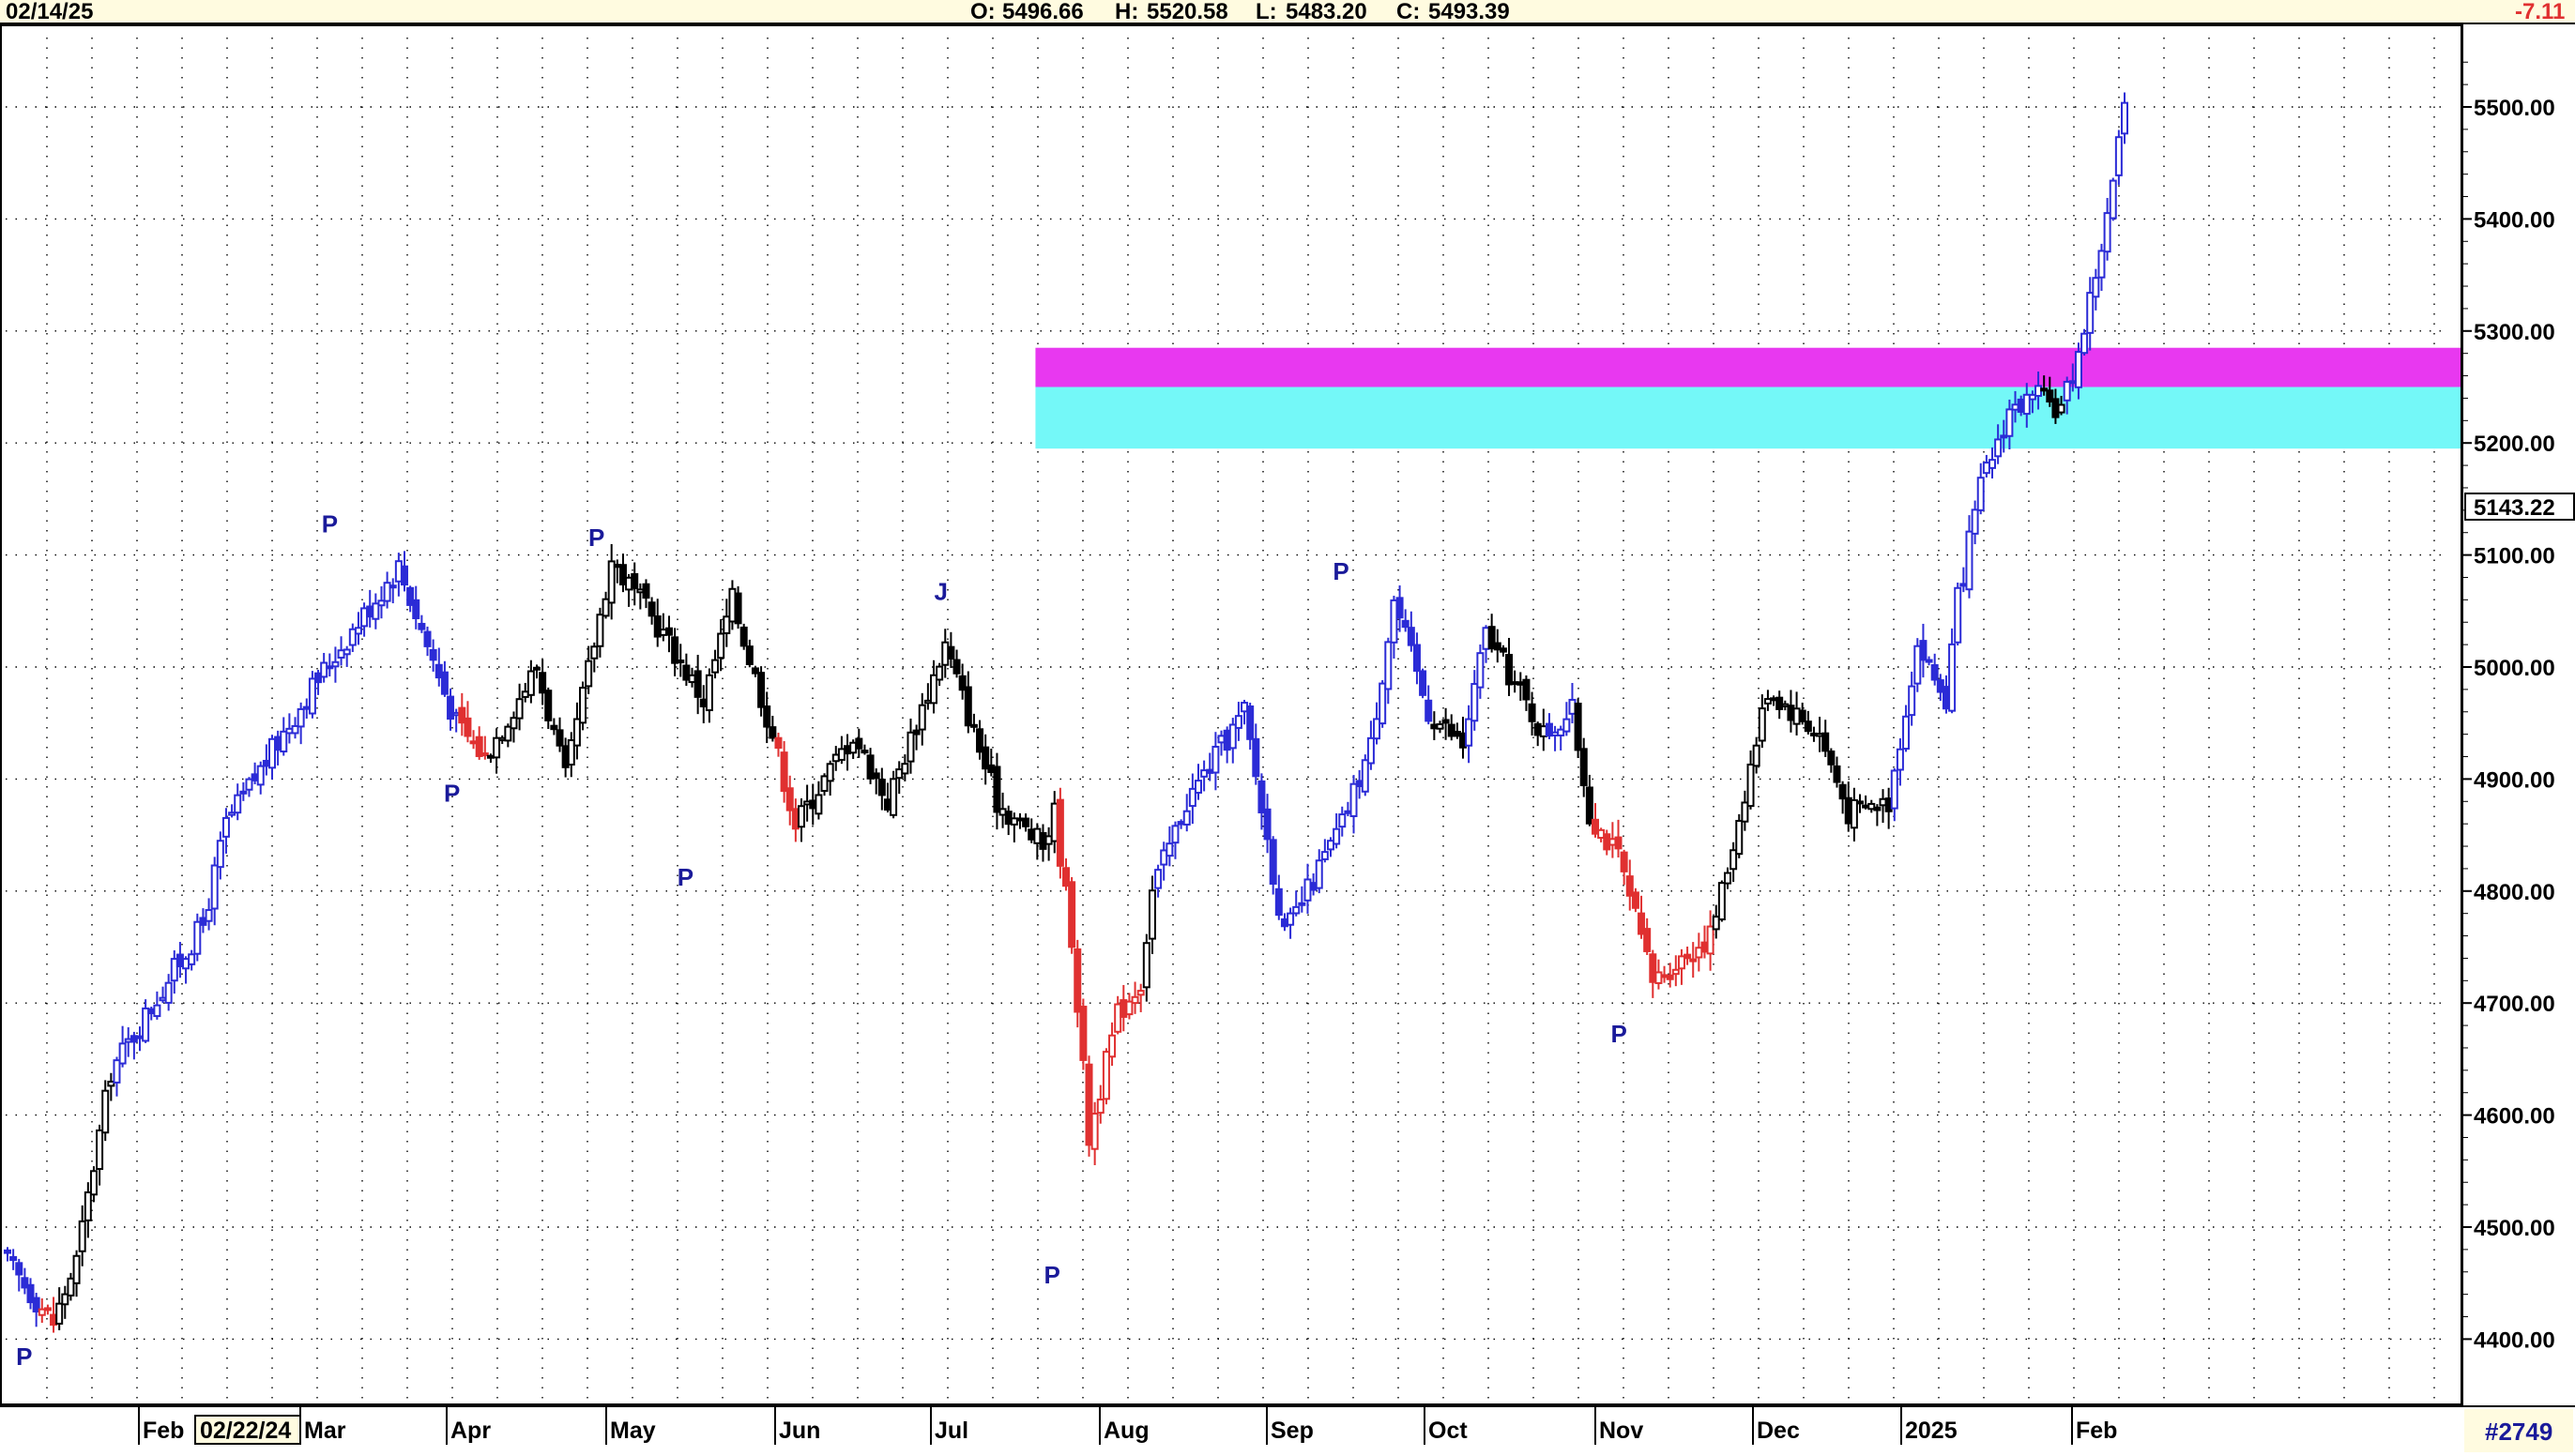 The width and height of the screenshot is (2575, 1456). I want to click on high-label: H:, so click(1127, 12).